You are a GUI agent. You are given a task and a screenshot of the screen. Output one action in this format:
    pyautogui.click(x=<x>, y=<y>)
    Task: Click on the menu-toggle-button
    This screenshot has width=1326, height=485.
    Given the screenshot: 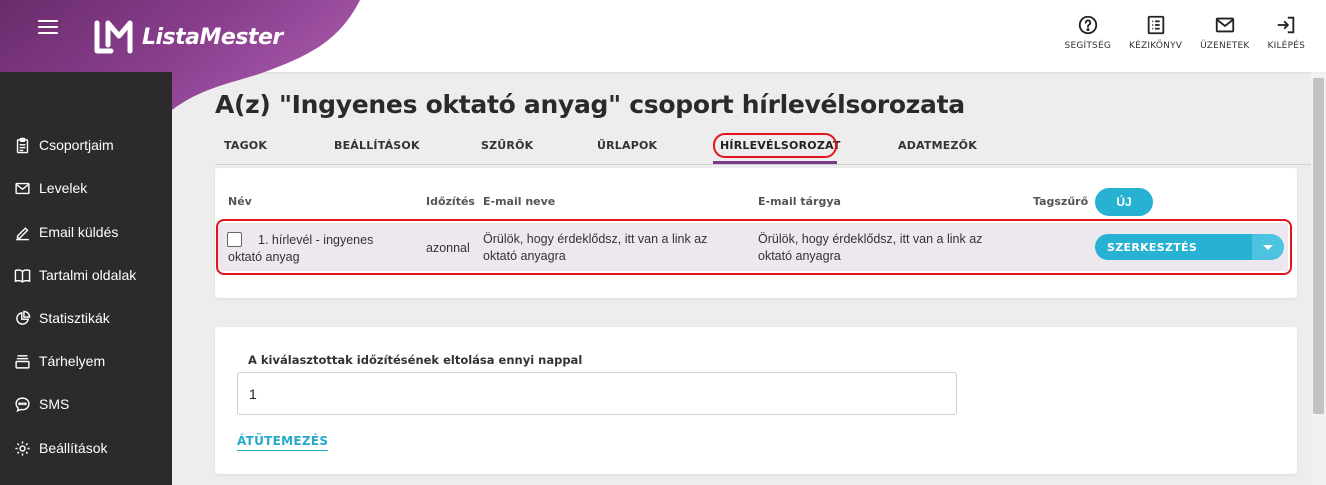 What is the action you would take?
    pyautogui.click(x=48, y=28)
    